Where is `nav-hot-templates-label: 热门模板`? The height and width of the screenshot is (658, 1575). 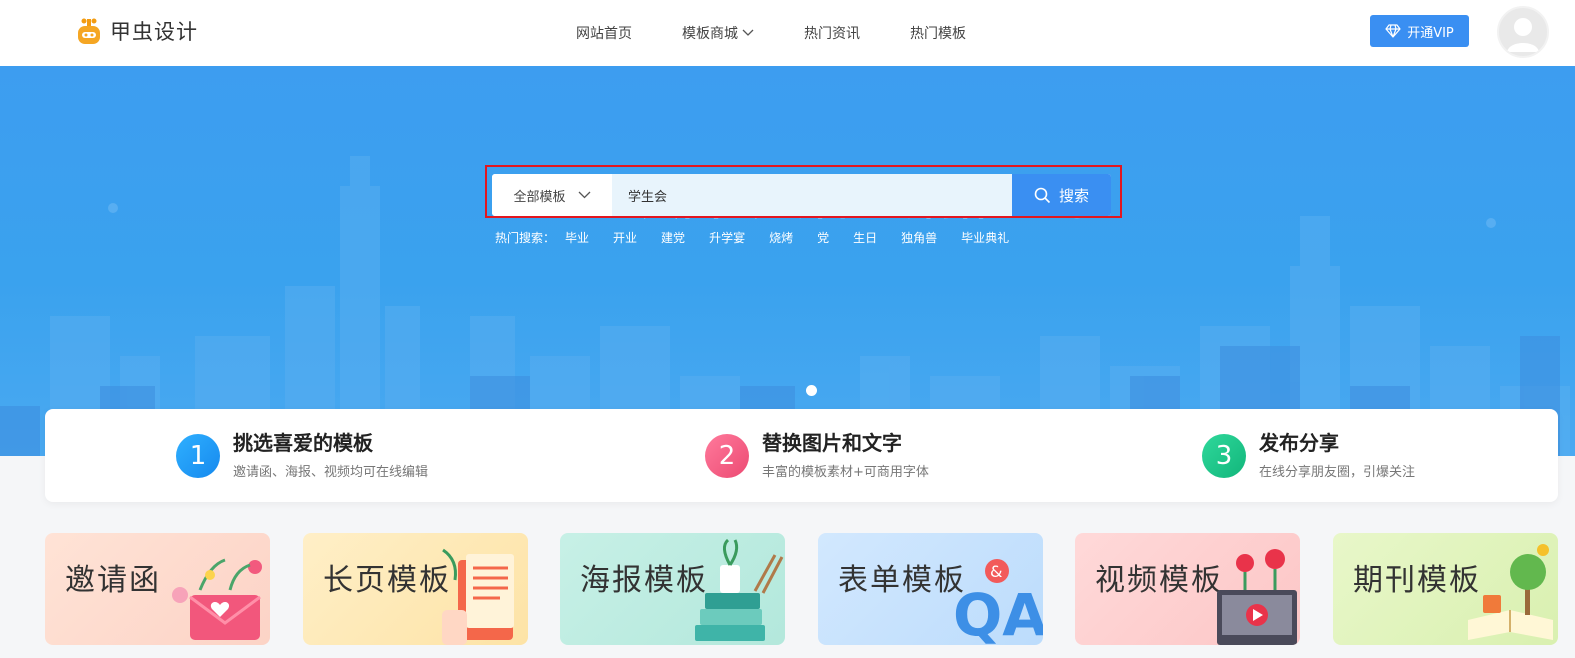
nav-hot-templates-label: 热门模板 is located at coordinates (938, 34).